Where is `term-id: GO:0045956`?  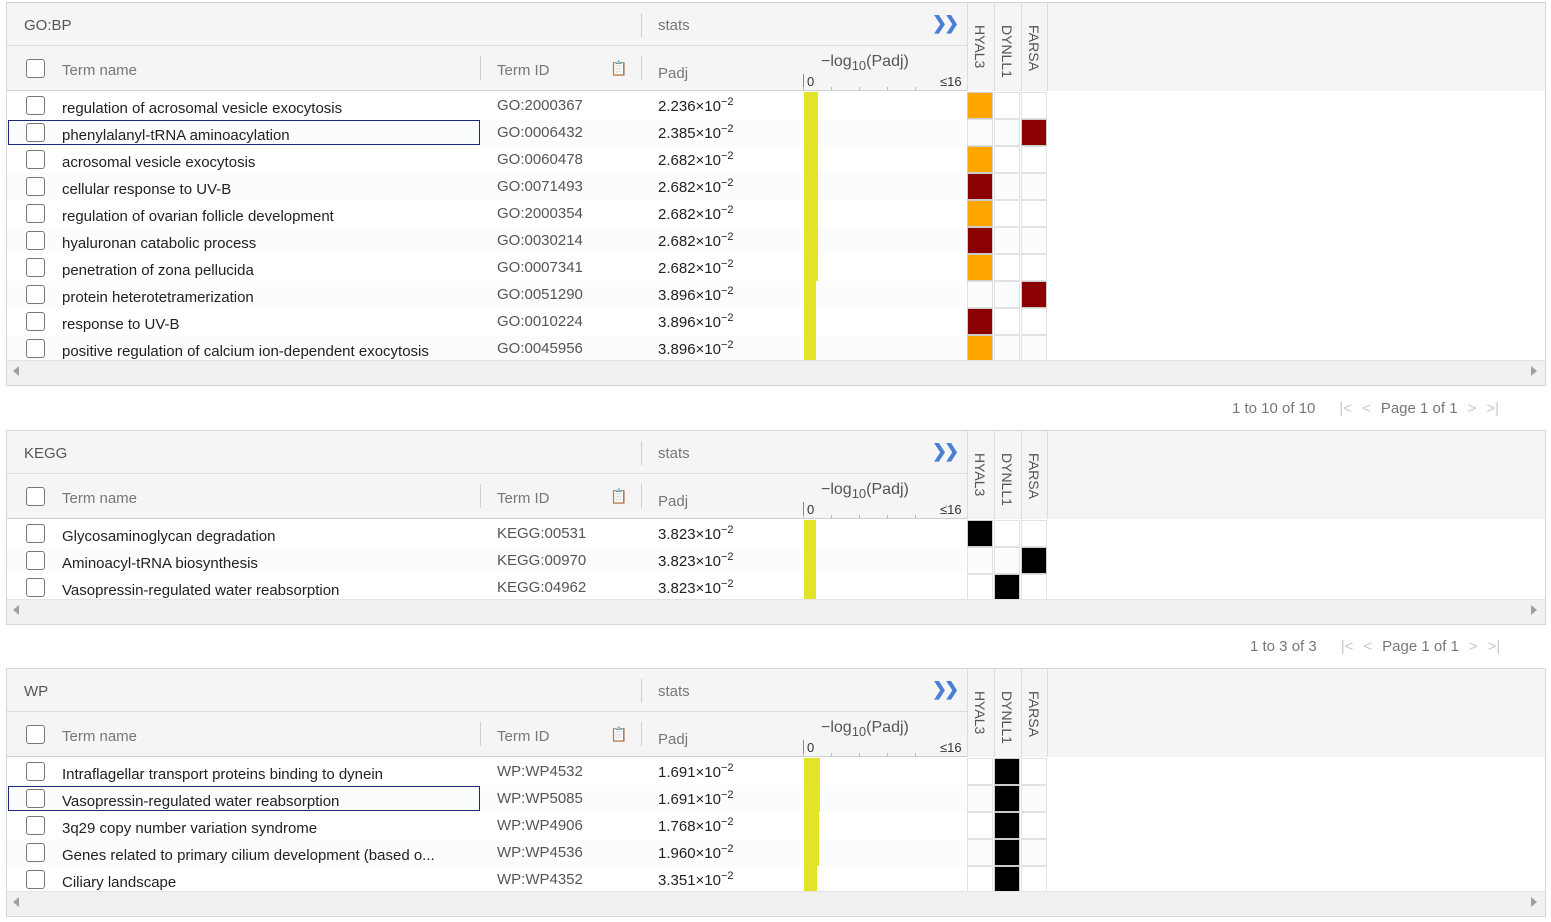
term-id: GO:0045956 is located at coordinates (540, 348).